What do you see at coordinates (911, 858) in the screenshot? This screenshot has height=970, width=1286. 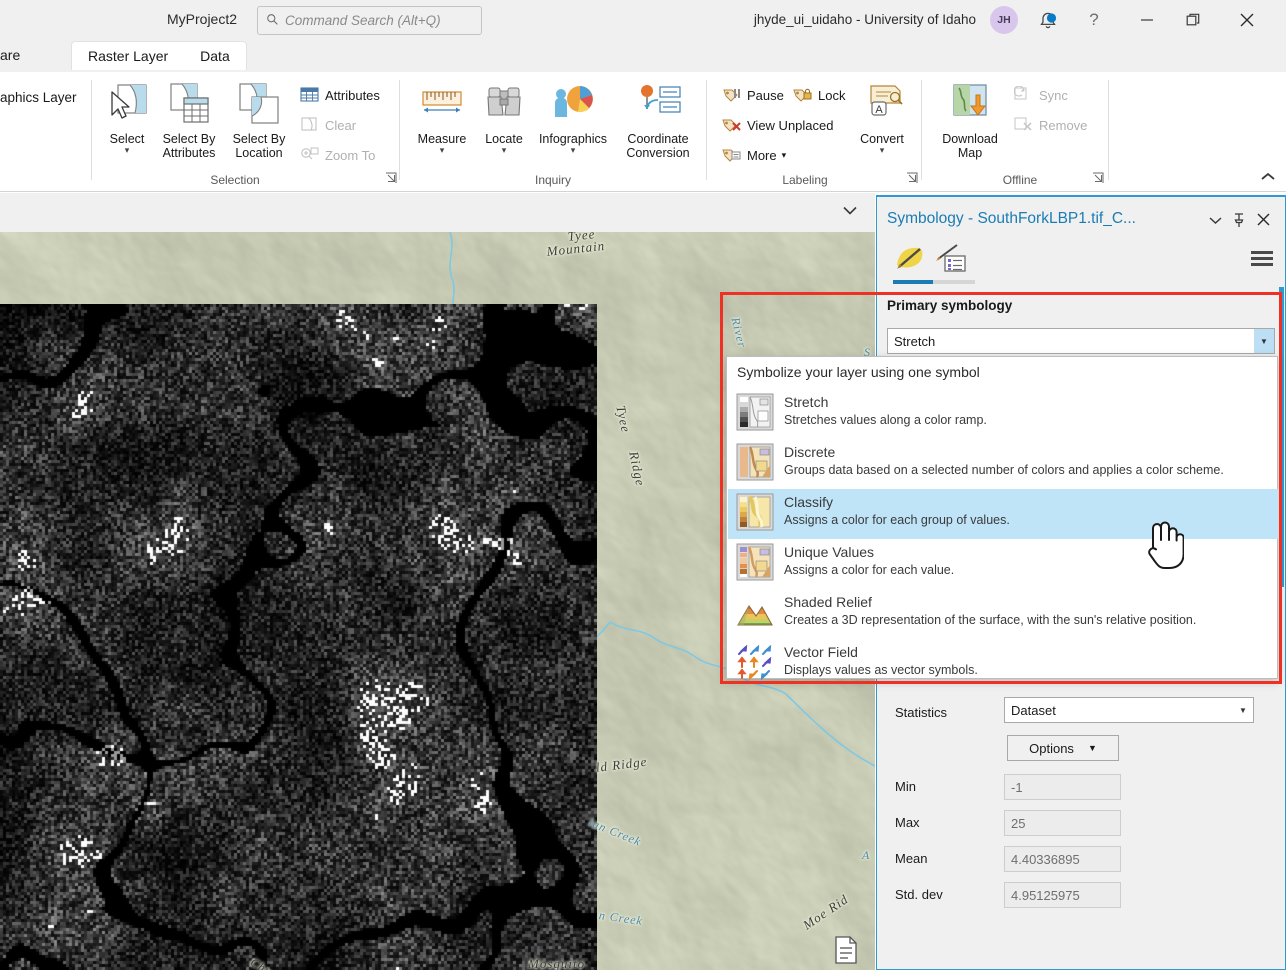 I see `statistics-mean-label: Mean` at bounding box center [911, 858].